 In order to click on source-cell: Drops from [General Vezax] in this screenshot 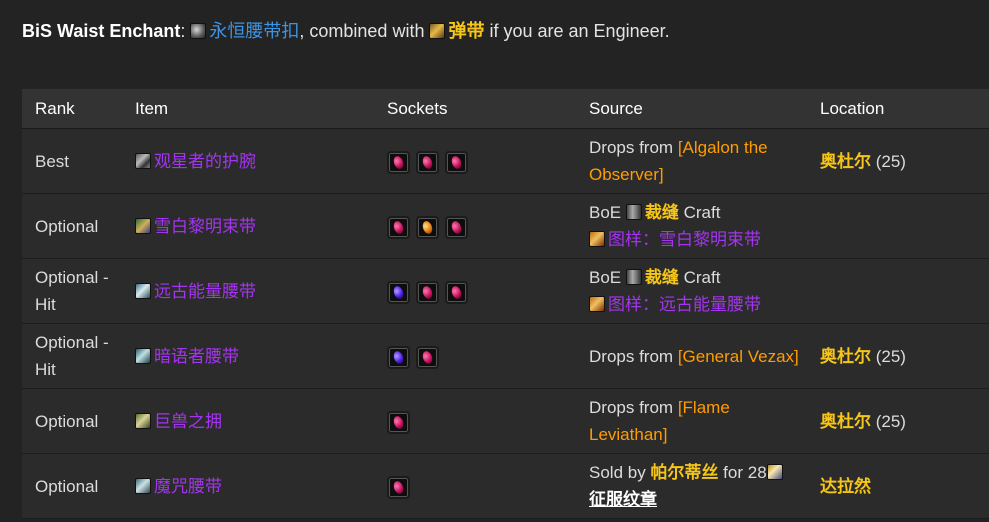, I will do `click(691, 356)`.